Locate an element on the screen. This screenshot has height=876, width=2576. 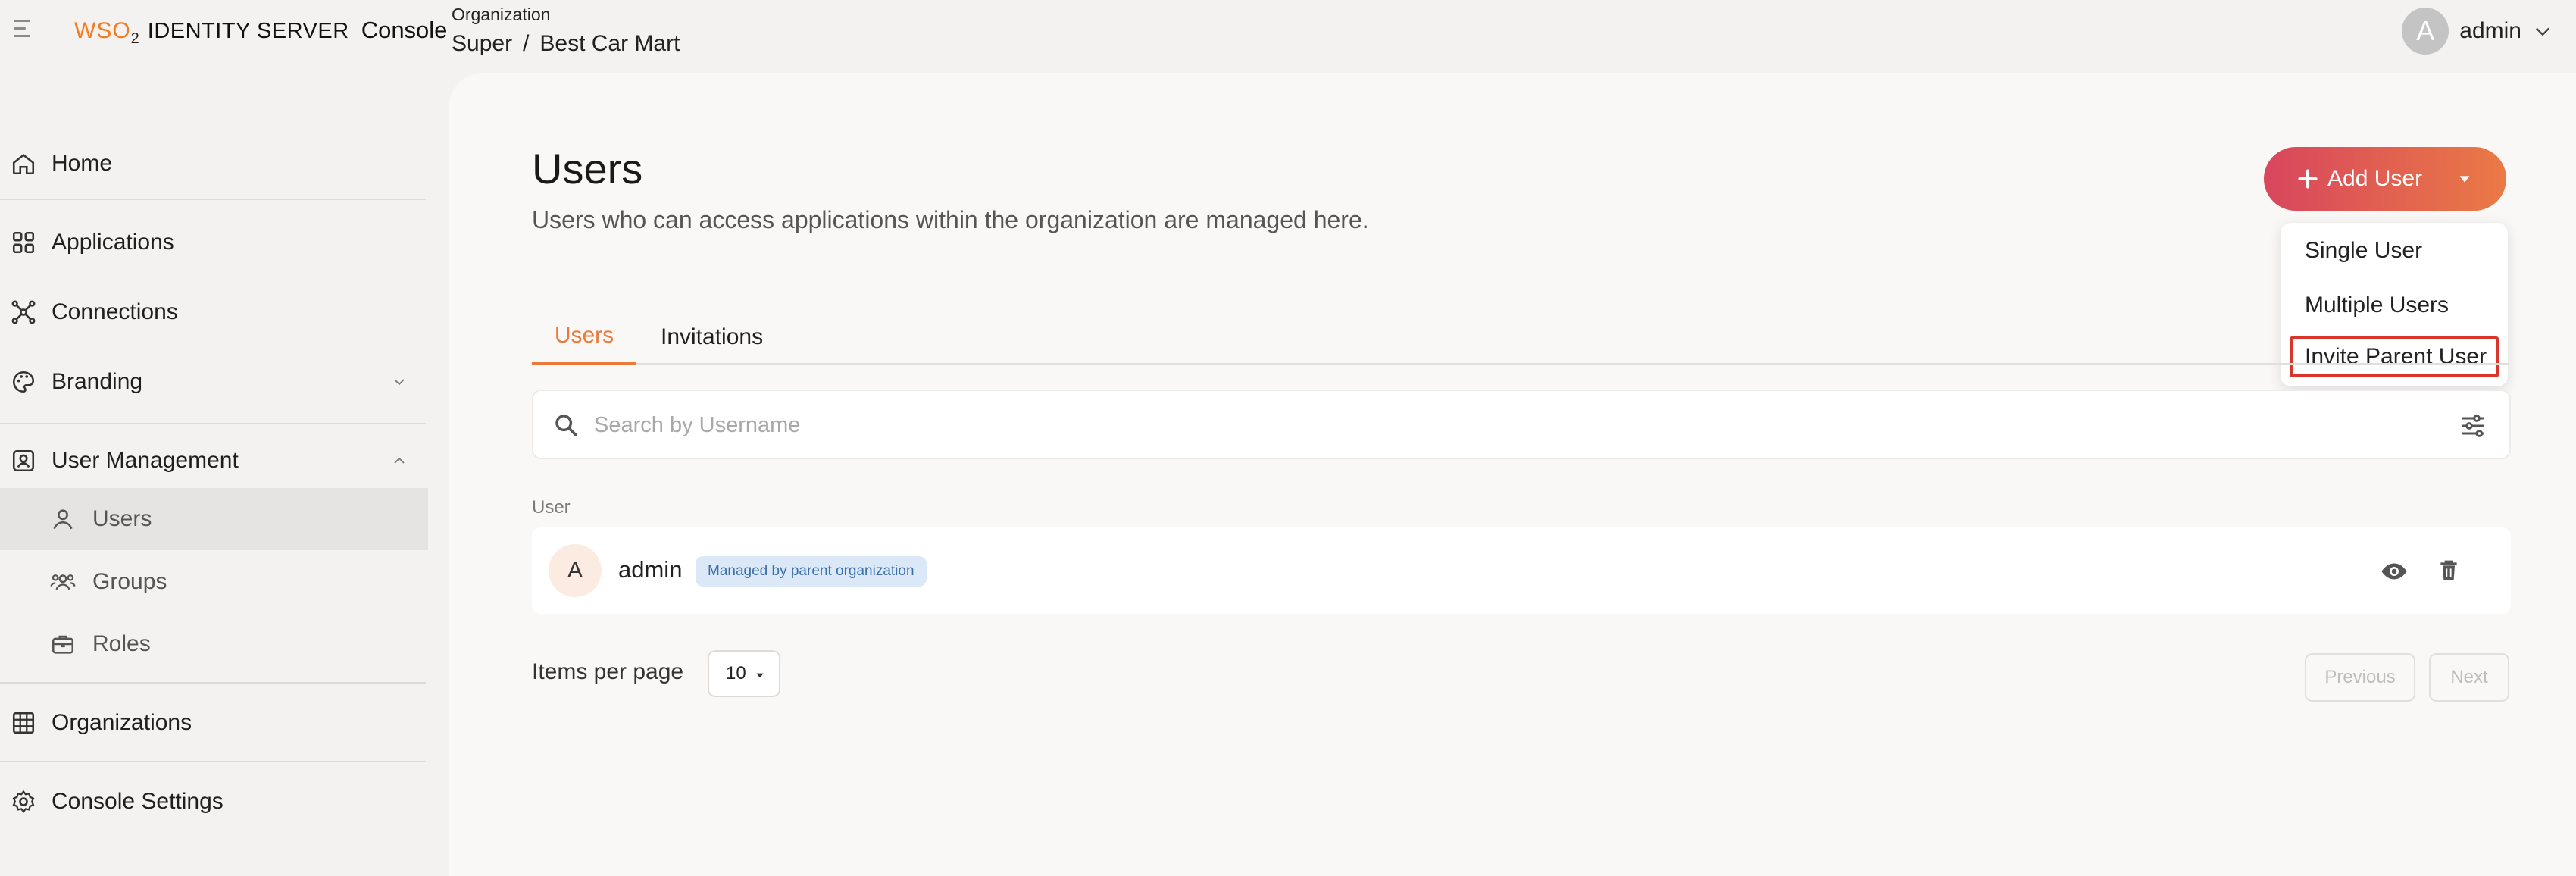
sidebar-item-label: Connections is located at coordinates (115, 311).